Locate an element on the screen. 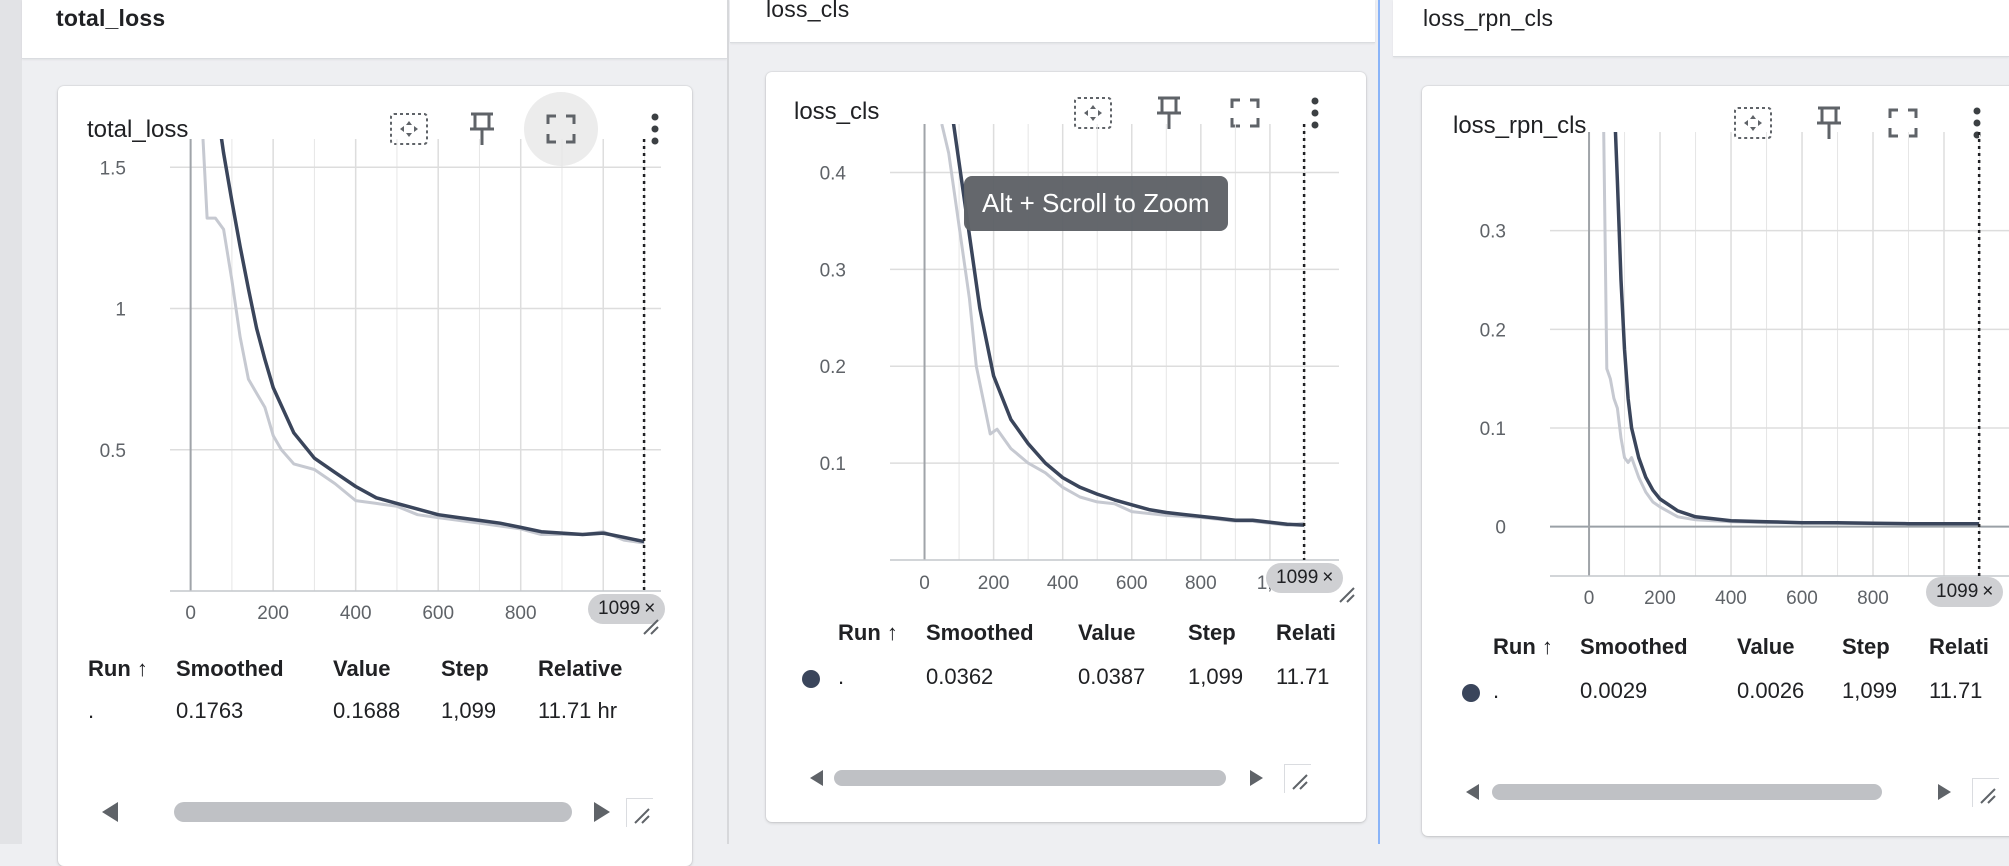  smoothed-series-line is located at coordinates (1128, 325).